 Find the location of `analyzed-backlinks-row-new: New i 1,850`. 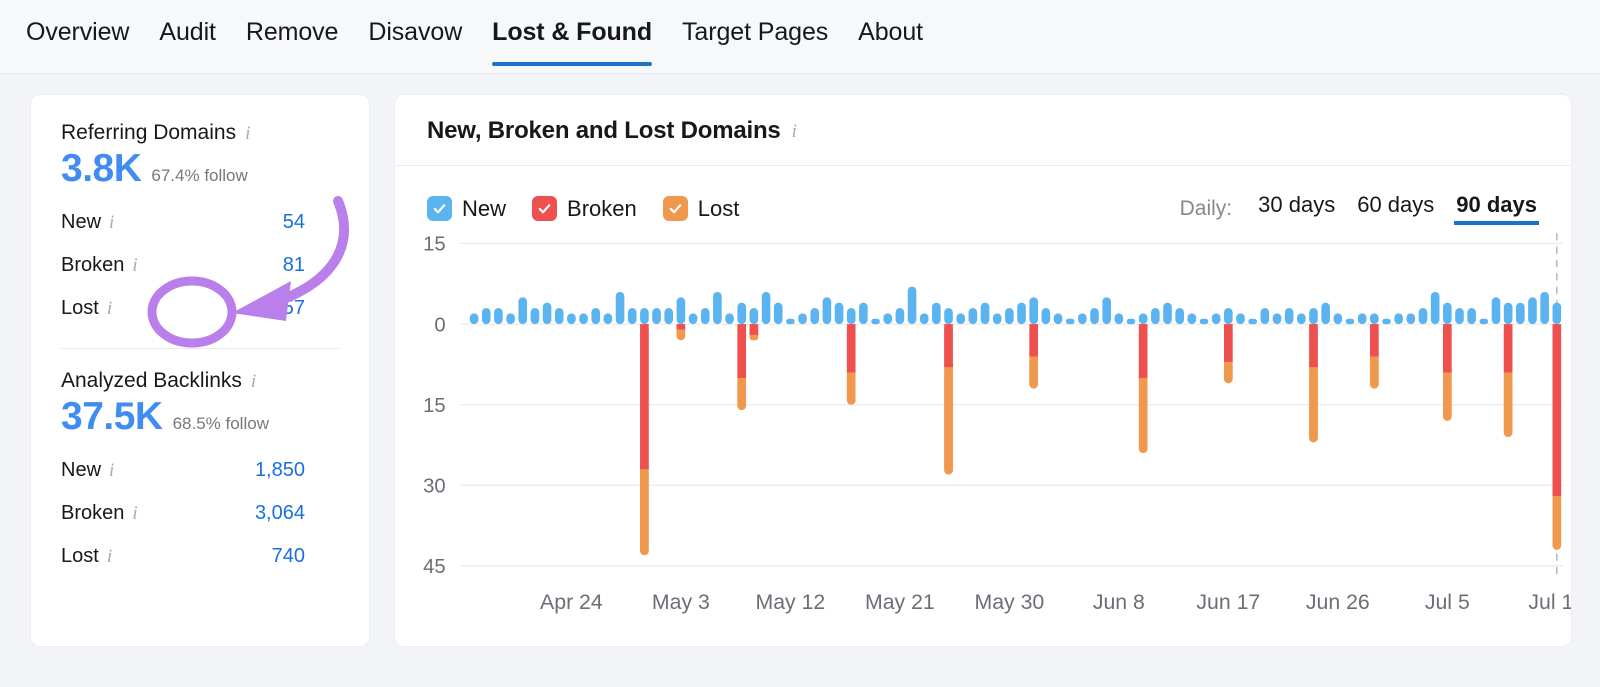

analyzed-backlinks-row-new: New i 1,850 is located at coordinates (200, 470).